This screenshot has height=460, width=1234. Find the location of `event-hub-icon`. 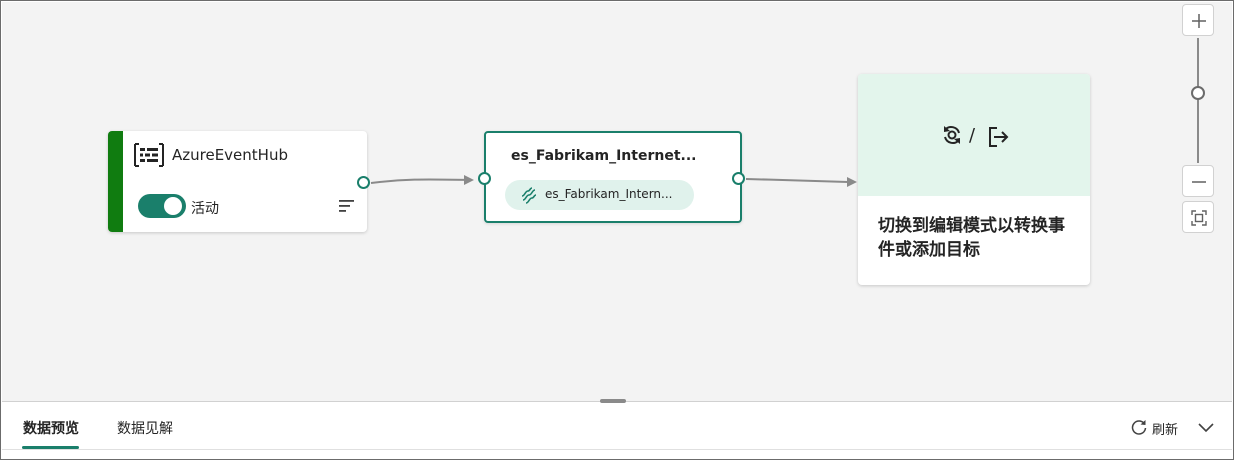

event-hub-icon is located at coordinates (149, 155).